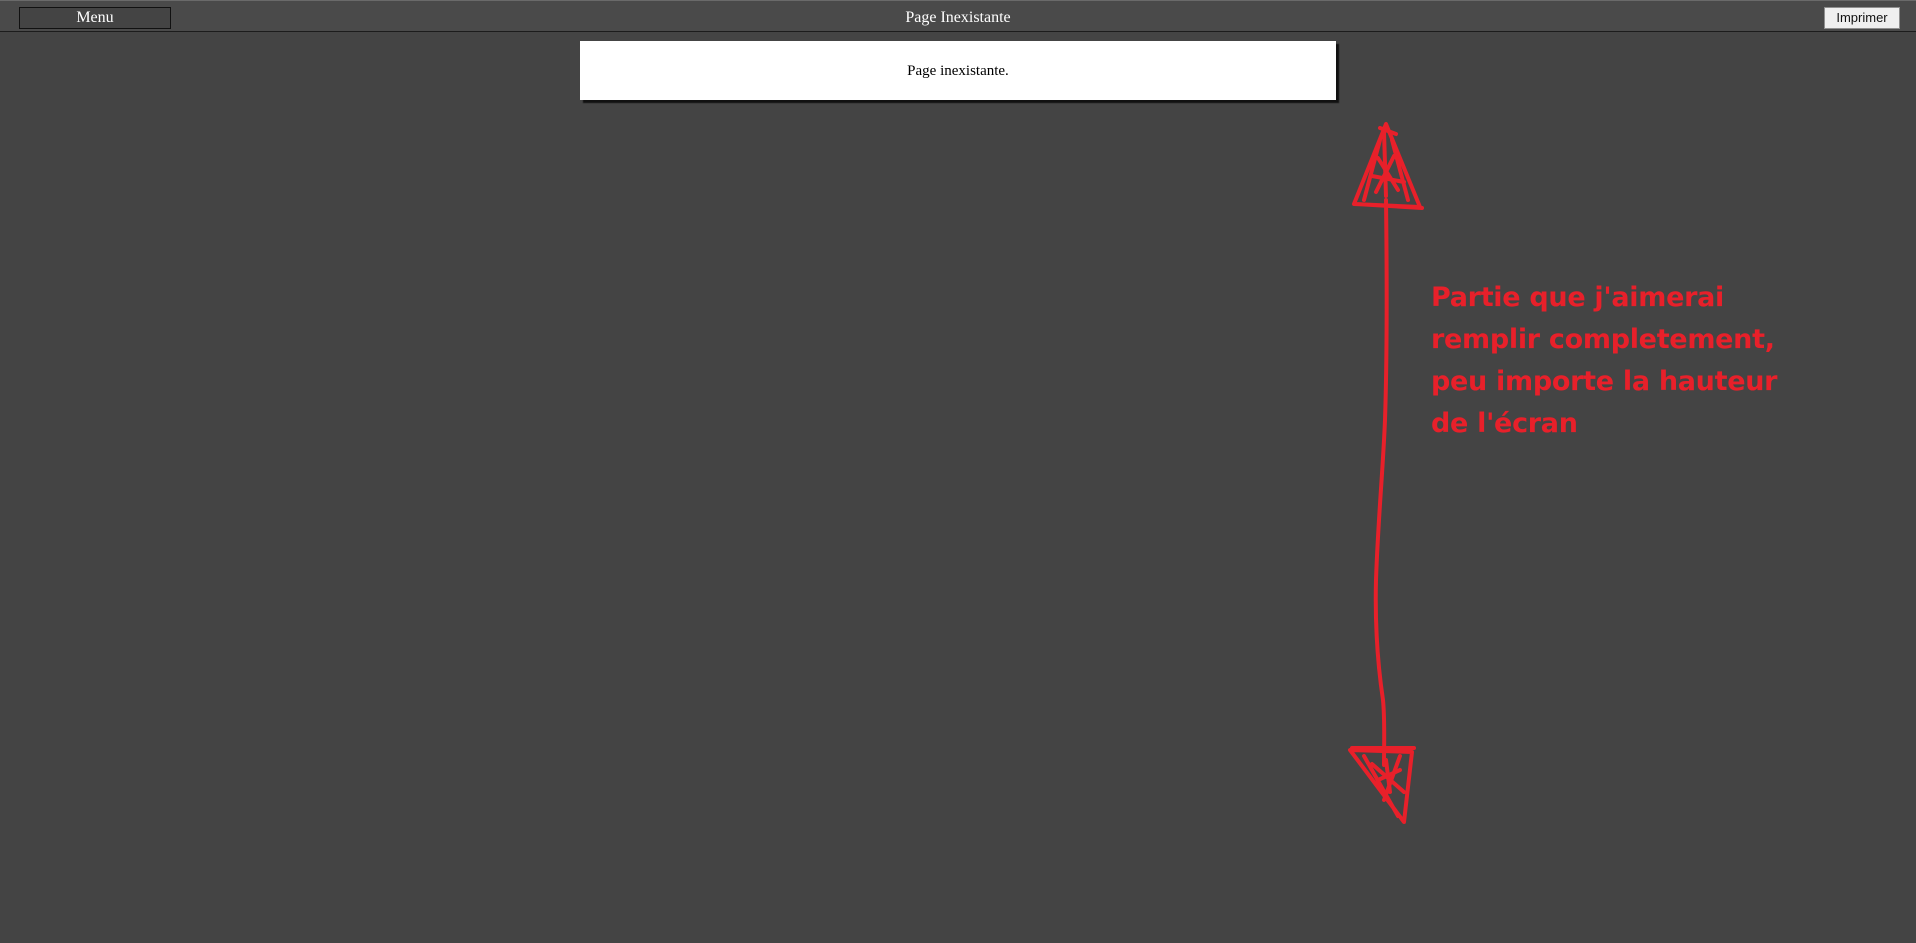 The height and width of the screenshot is (943, 1916). I want to click on top-bar: Menu Page Inexistante Imprimer, so click(958, 16).